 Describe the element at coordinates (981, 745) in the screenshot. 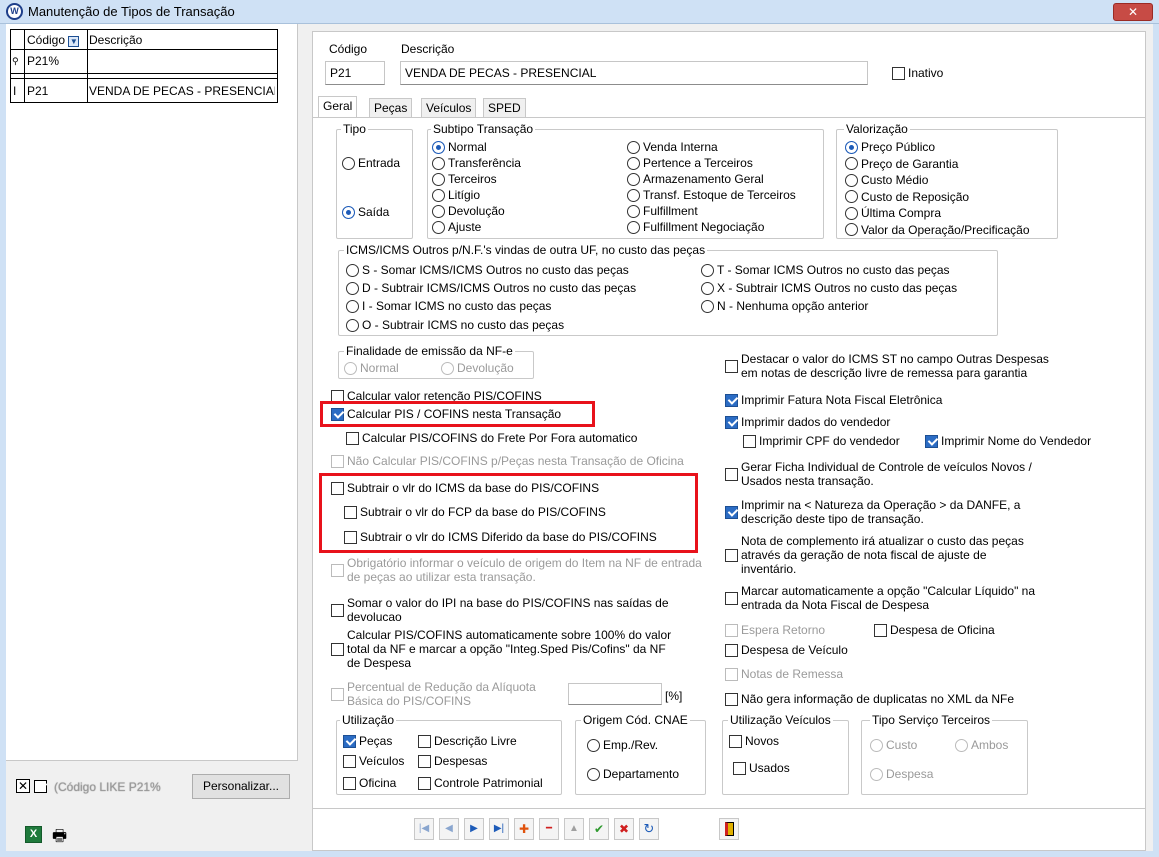

I see `servico-ambos-radio: Ambos` at that location.